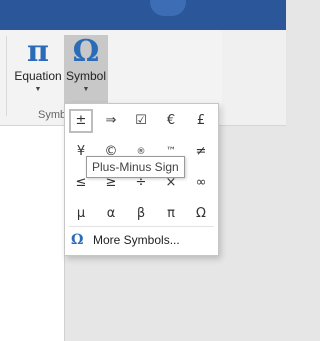 This screenshot has width=320, height=341. What do you see at coordinates (38, 51) in the screenshot?
I see `pi-icon: π` at bounding box center [38, 51].